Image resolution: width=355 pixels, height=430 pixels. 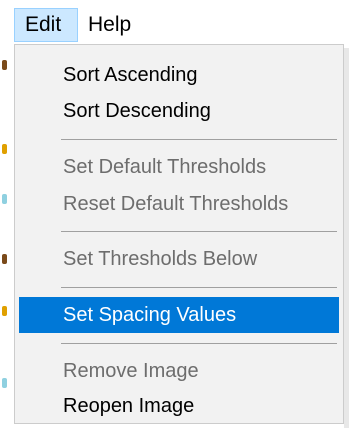 I want to click on menu-item-reset-default-thresholds: Reset Default Thresholds, so click(x=179, y=204).